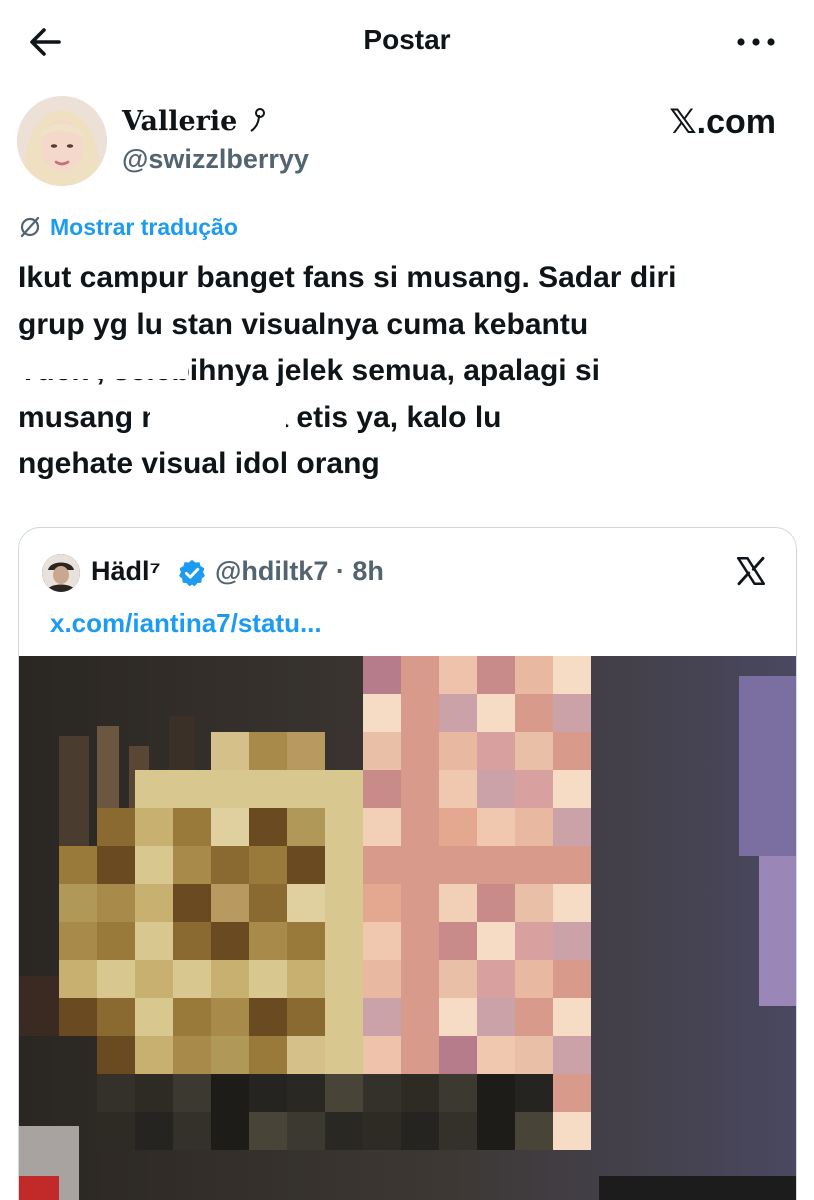 Image resolution: width=814 pixels, height=1200 pixels. Describe the element at coordinates (61, 573) in the screenshot. I see `quoted-avatar` at that location.